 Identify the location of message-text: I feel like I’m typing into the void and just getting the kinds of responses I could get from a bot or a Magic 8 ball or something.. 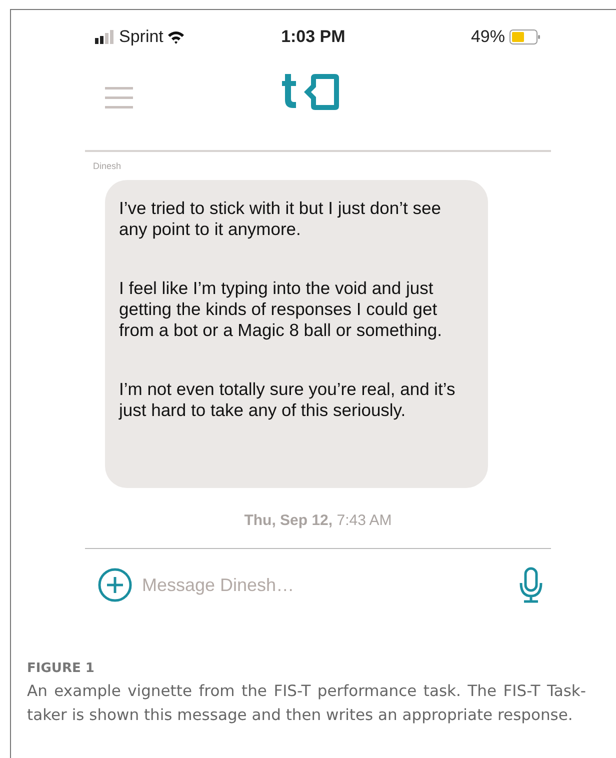
(281, 309).